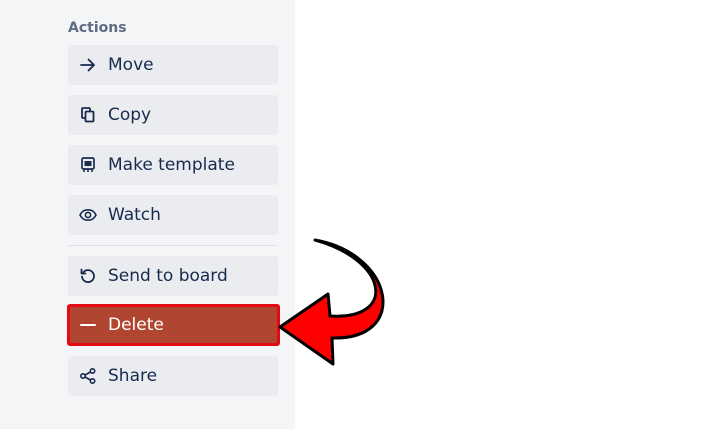  Describe the element at coordinates (97, 28) in the screenshot. I see `actions-heading: Actions` at that location.